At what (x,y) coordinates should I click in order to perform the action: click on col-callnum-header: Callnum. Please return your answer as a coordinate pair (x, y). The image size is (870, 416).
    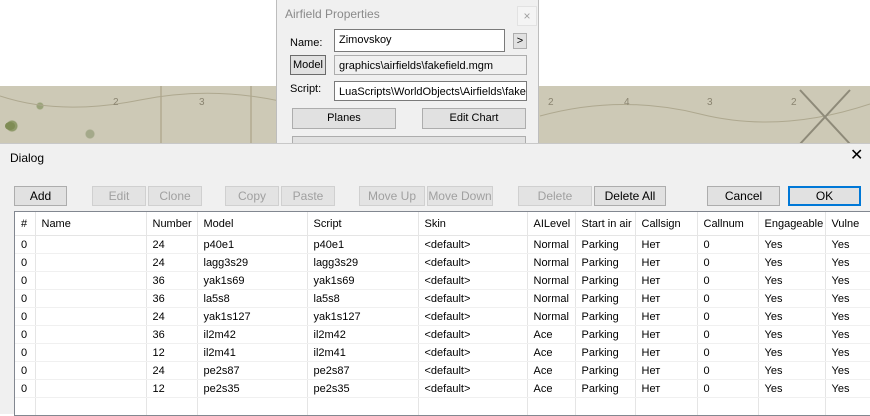
    Looking at the image, I should click on (728, 224).